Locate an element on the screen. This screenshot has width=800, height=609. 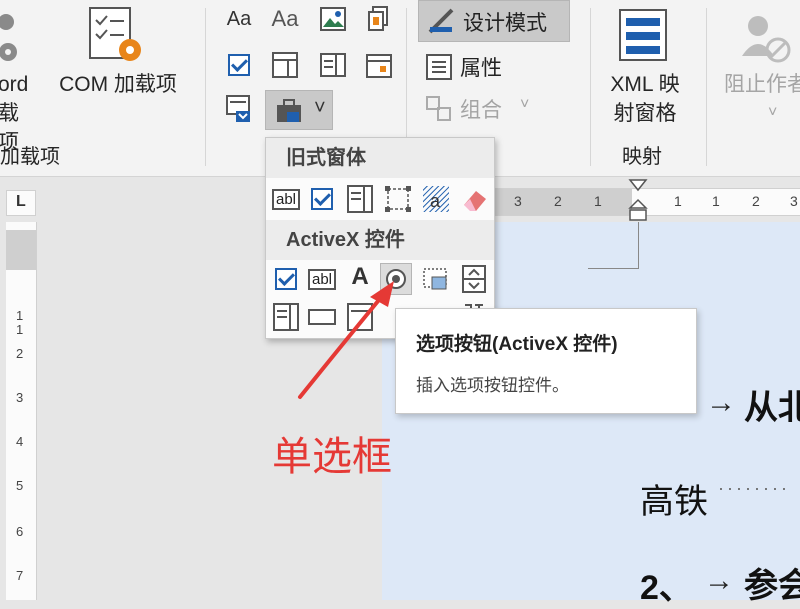
activex-spin-button is located at coordinates (474, 279).